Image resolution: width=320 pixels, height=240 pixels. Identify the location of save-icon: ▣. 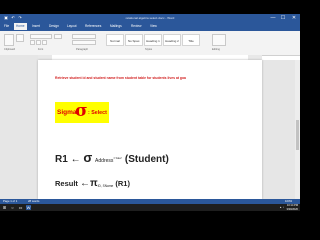
(6, 18).